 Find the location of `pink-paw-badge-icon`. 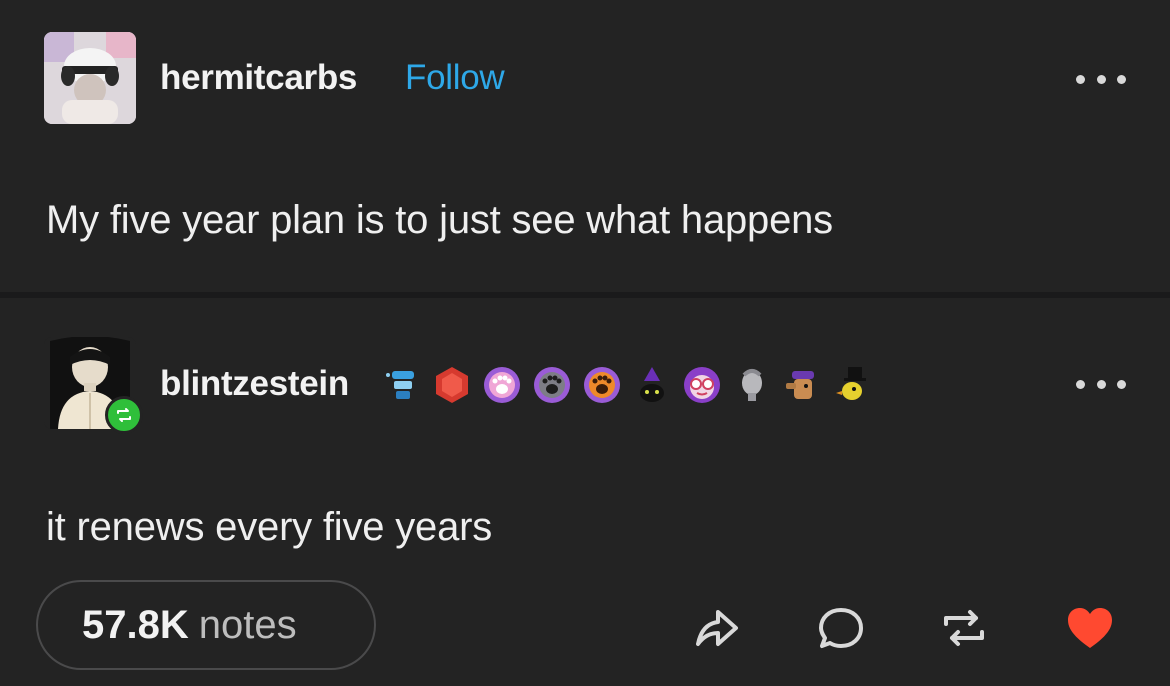

pink-paw-badge-icon is located at coordinates (502, 385).